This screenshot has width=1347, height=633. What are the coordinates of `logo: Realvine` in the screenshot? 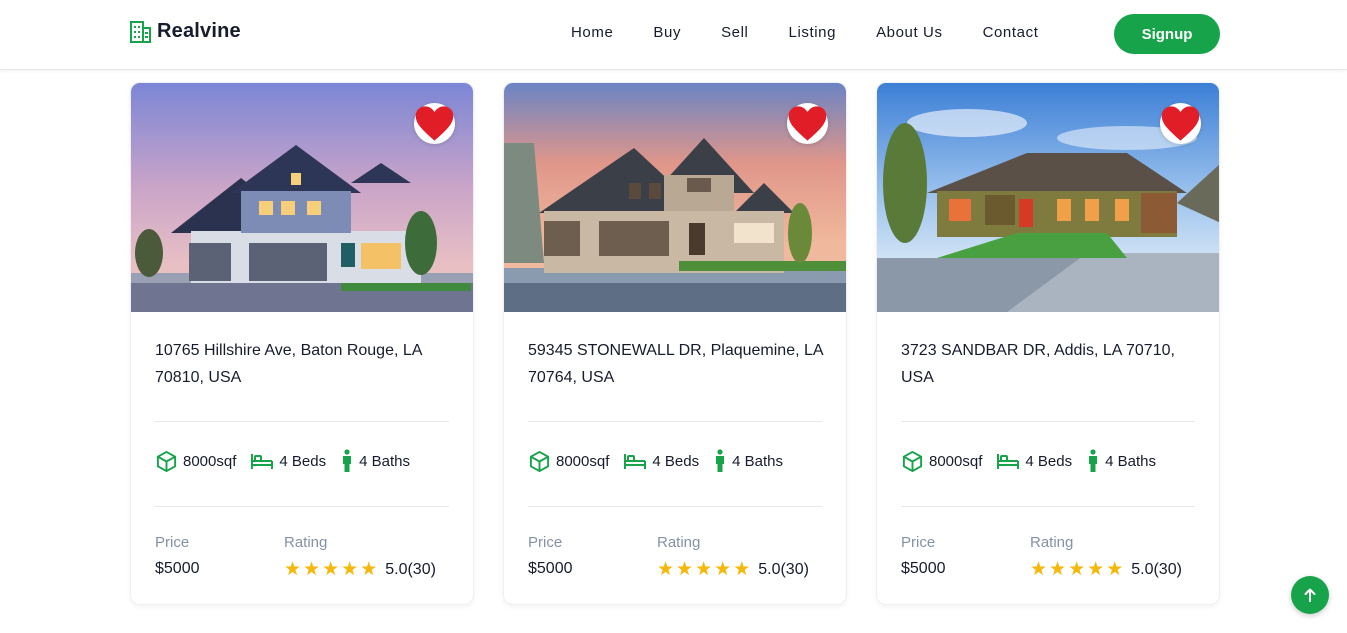 It's located at (185, 31).